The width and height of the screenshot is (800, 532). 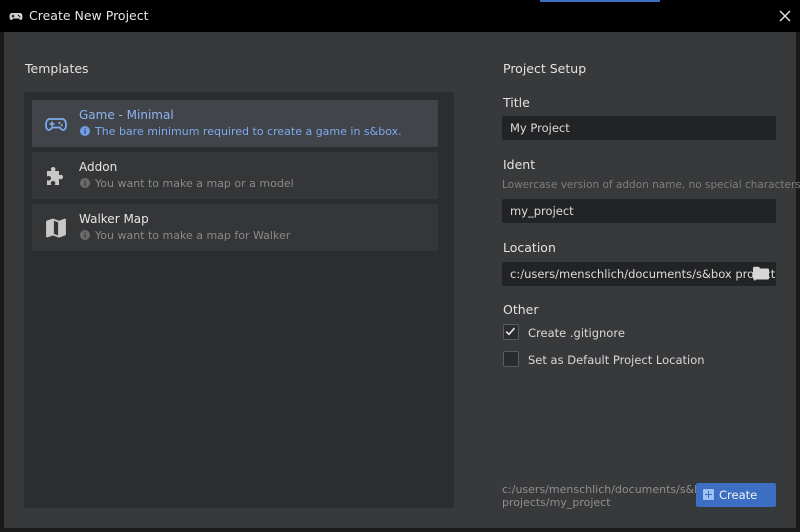 What do you see at coordinates (126, 115) in the screenshot?
I see `template-name: Game - Minimal` at bounding box center [126, 115].